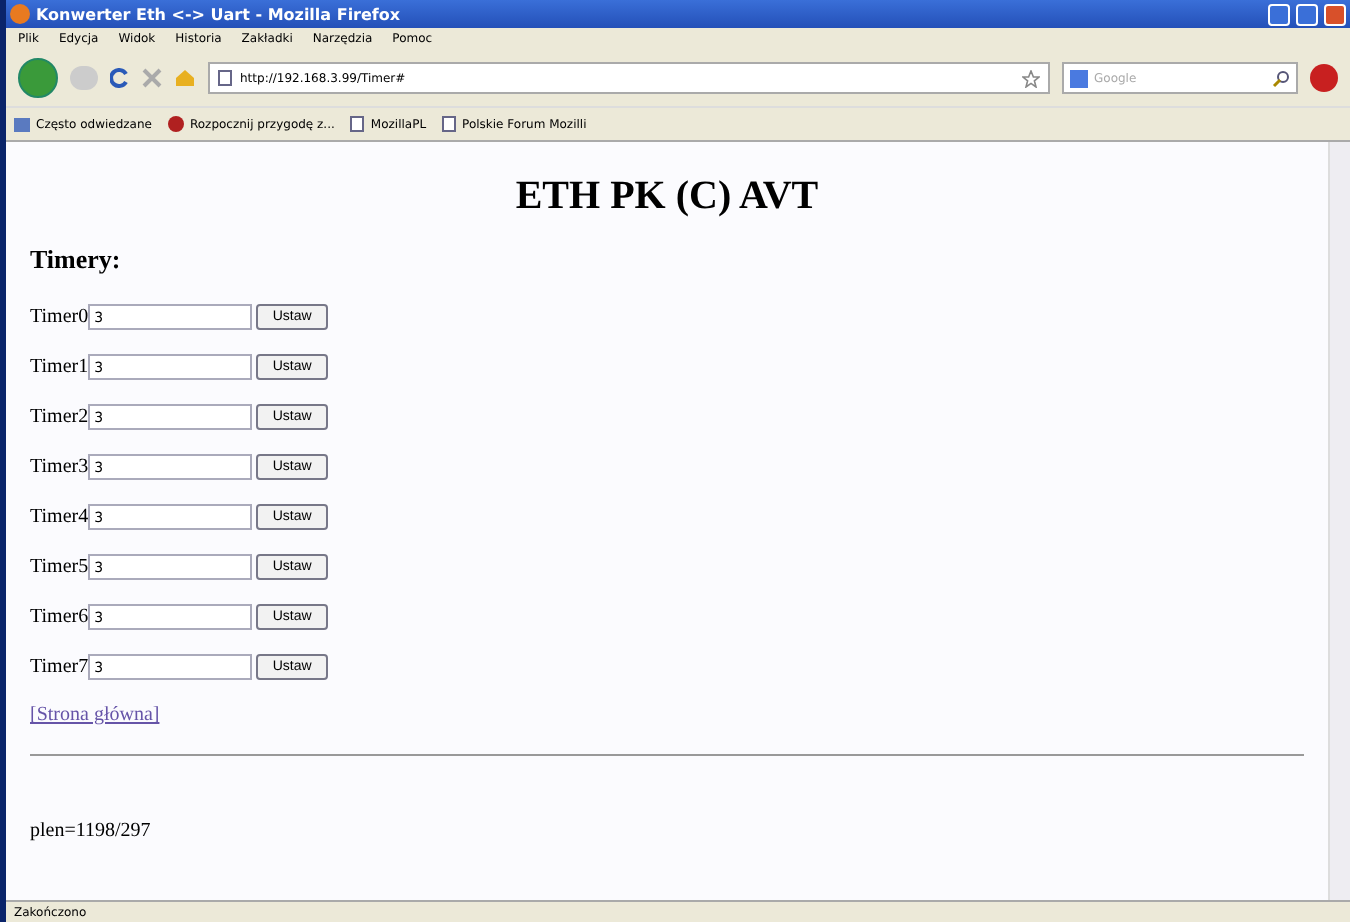 The width and height of the screenshot is (1350, 922). What do you see at coordinates (76, 260) in the screenshot?
I see `section-title: Timery:` at bounding box center [76, 260].